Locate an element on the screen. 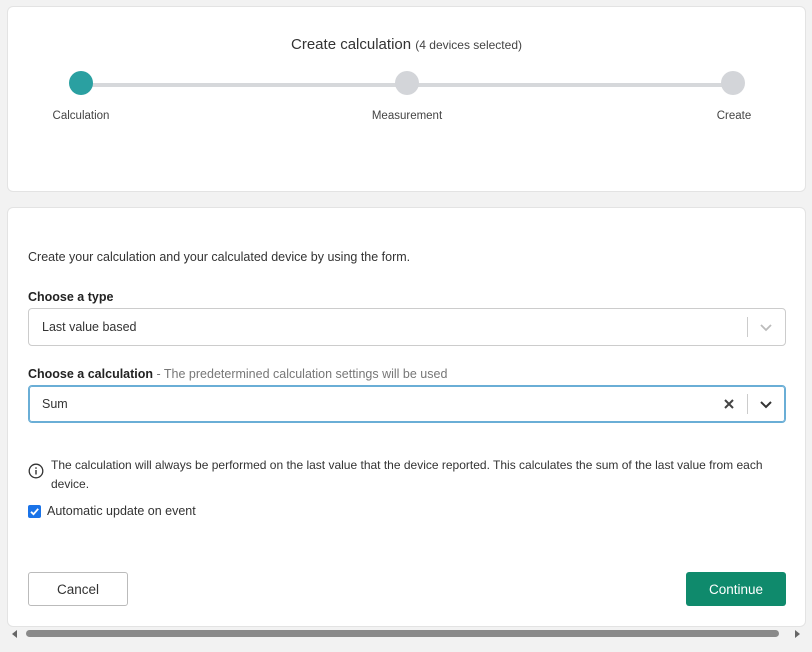  step-dot-calculation is located at coordinates (81, 83).